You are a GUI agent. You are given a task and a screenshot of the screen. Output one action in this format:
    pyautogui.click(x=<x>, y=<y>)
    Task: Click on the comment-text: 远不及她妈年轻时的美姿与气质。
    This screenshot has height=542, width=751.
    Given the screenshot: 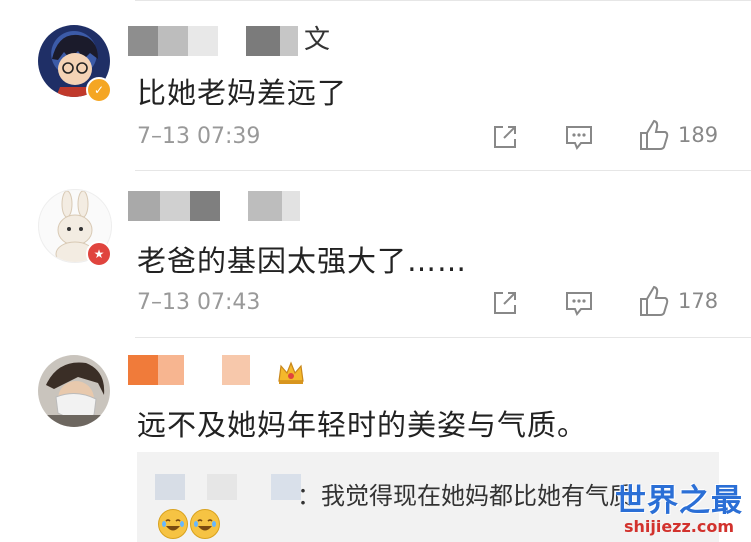 What is the action you would take?
    pyautogui.click(x=362, y=425)
    